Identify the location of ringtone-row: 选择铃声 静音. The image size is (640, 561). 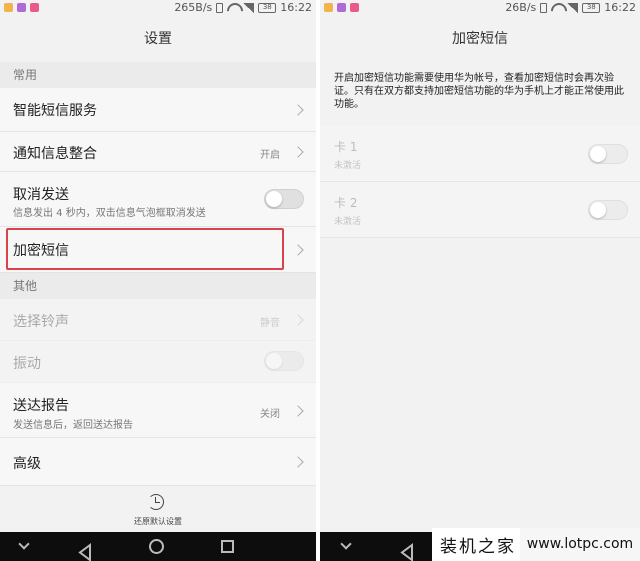
(158, 320).